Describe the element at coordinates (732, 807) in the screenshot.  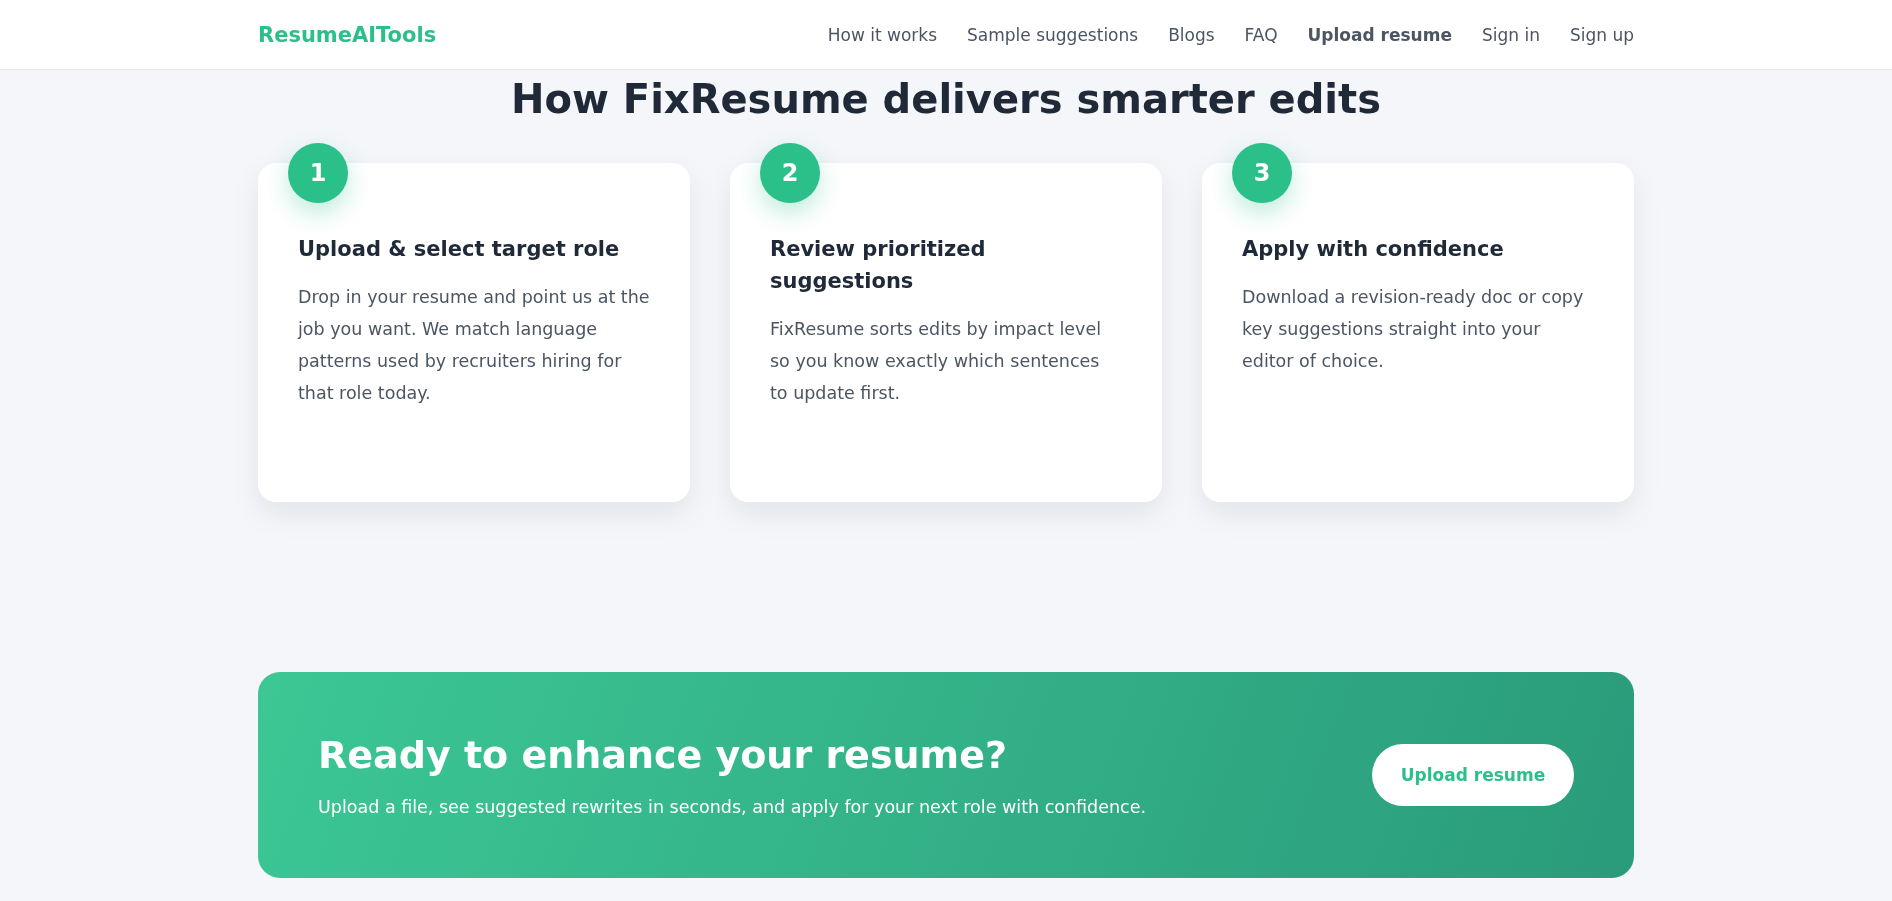
I see `cta-text: Upload a file, see suggested rewrites in seconds, and apply for your next role with confidence.` at that location.